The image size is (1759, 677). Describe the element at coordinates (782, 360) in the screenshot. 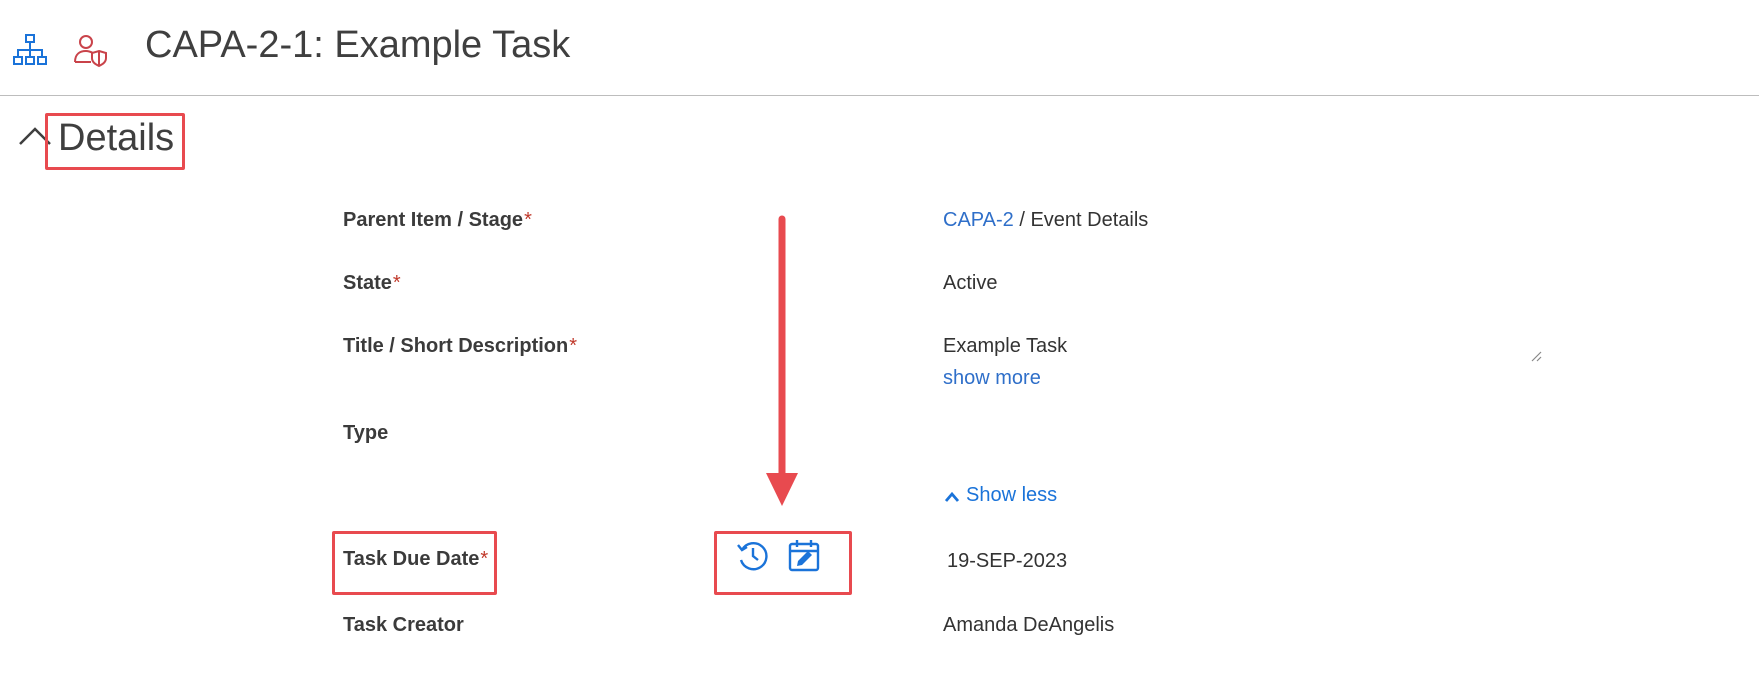

I see `annotation-arrow-down` at that location.